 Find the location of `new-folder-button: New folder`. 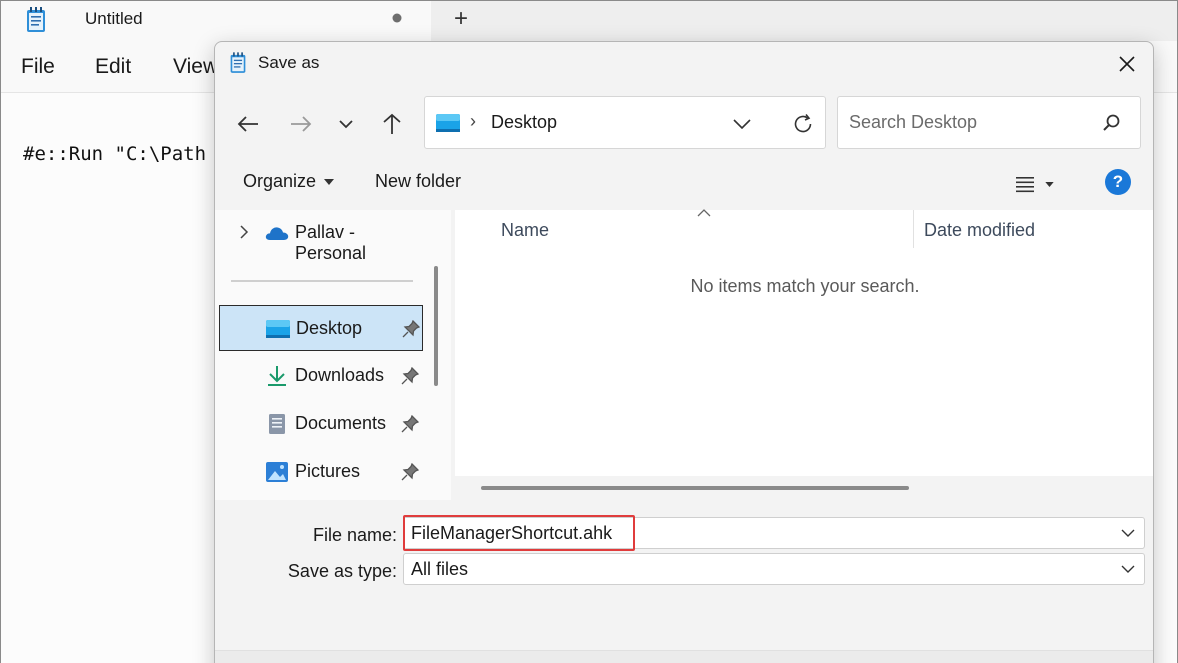

new-folder-button: New folder is located at coordinates (418, 181).